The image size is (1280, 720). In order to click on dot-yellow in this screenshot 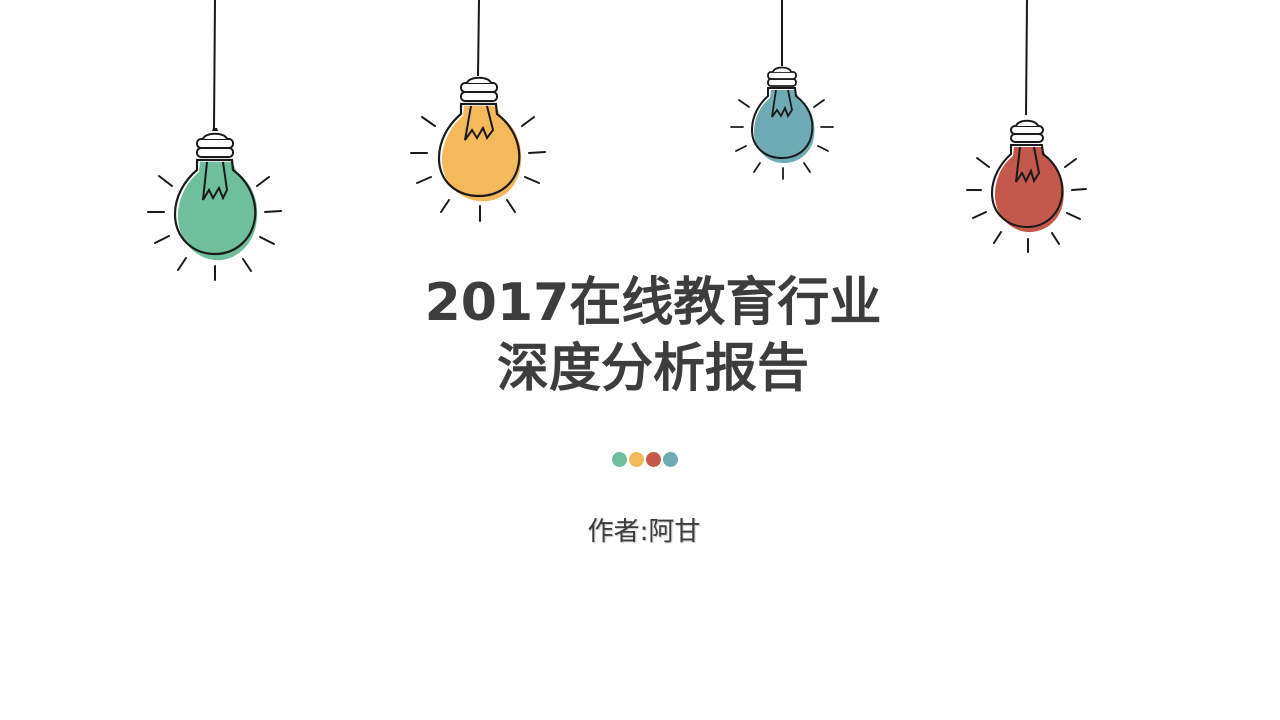, I will do `click(636, 459)`.